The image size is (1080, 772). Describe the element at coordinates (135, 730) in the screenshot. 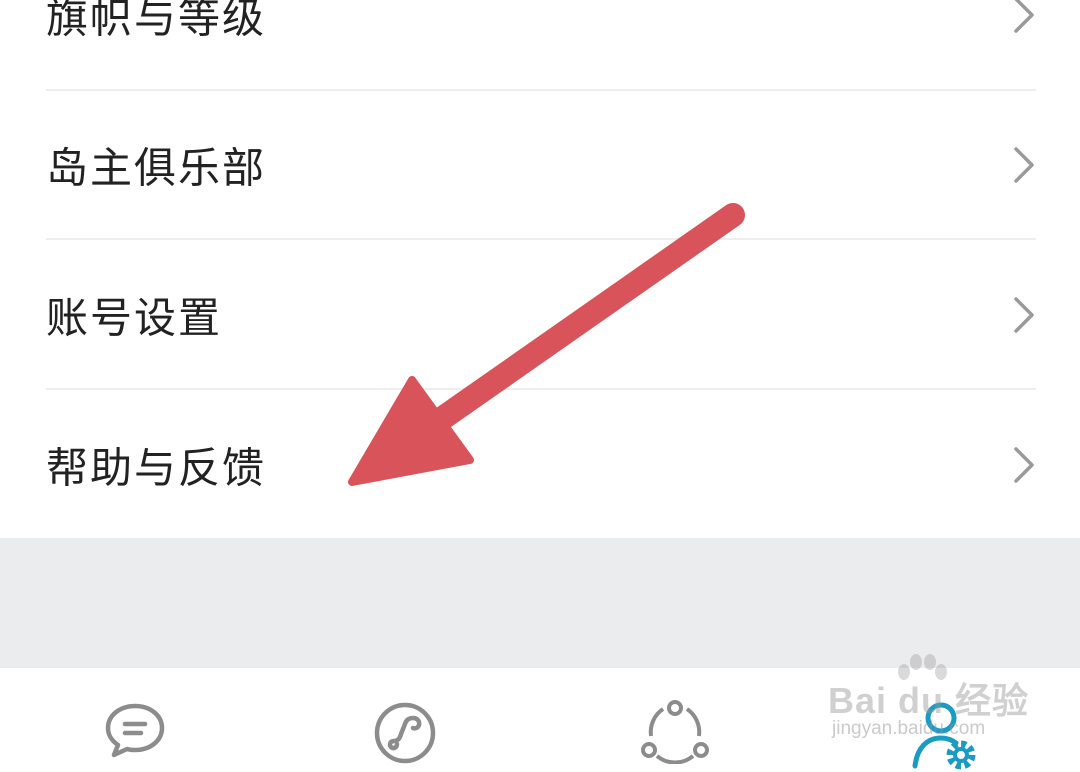

I see `chat-bubble-icon` at that location.